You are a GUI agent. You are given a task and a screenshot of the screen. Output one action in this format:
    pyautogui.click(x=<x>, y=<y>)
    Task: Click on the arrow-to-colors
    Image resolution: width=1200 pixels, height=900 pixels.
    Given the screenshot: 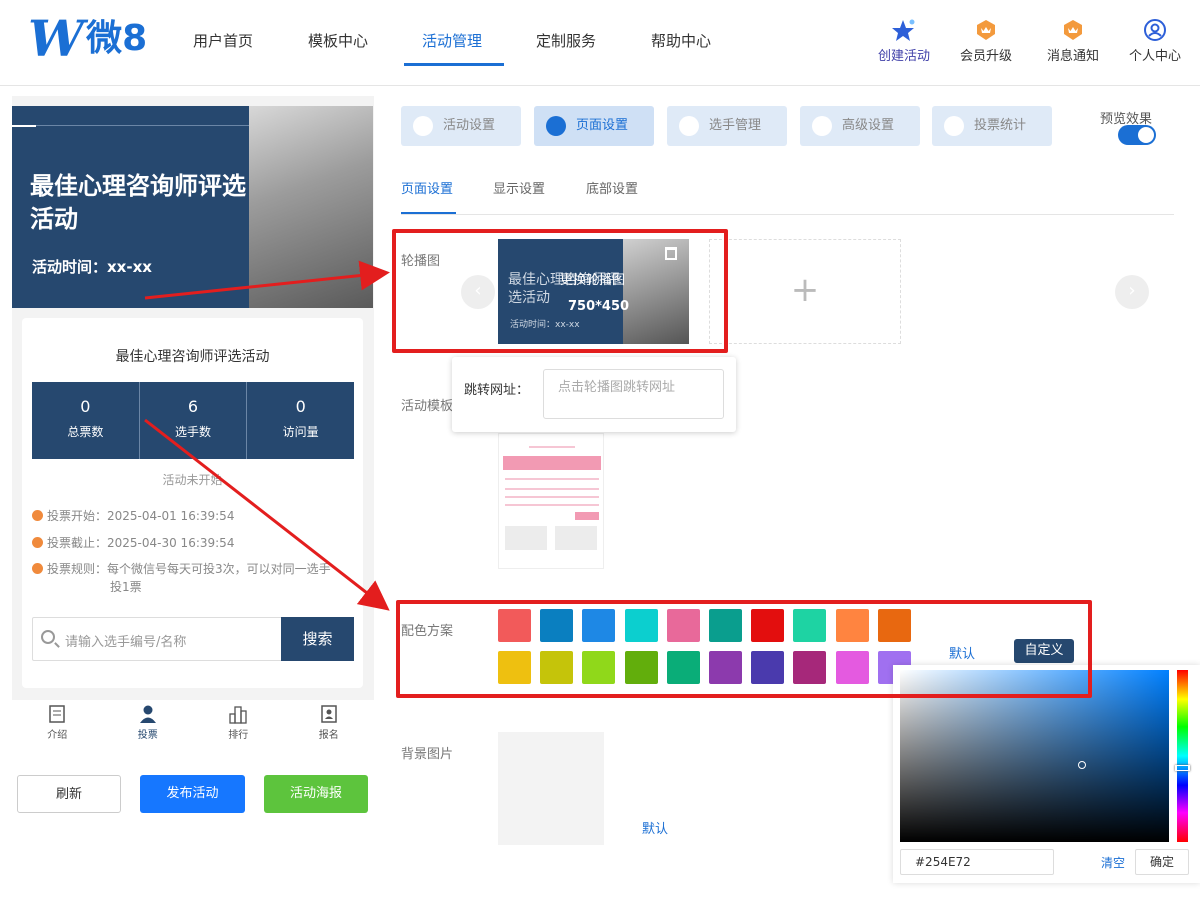 What is the action you would take?
    pyautogui.click(x=267, y=514)
    